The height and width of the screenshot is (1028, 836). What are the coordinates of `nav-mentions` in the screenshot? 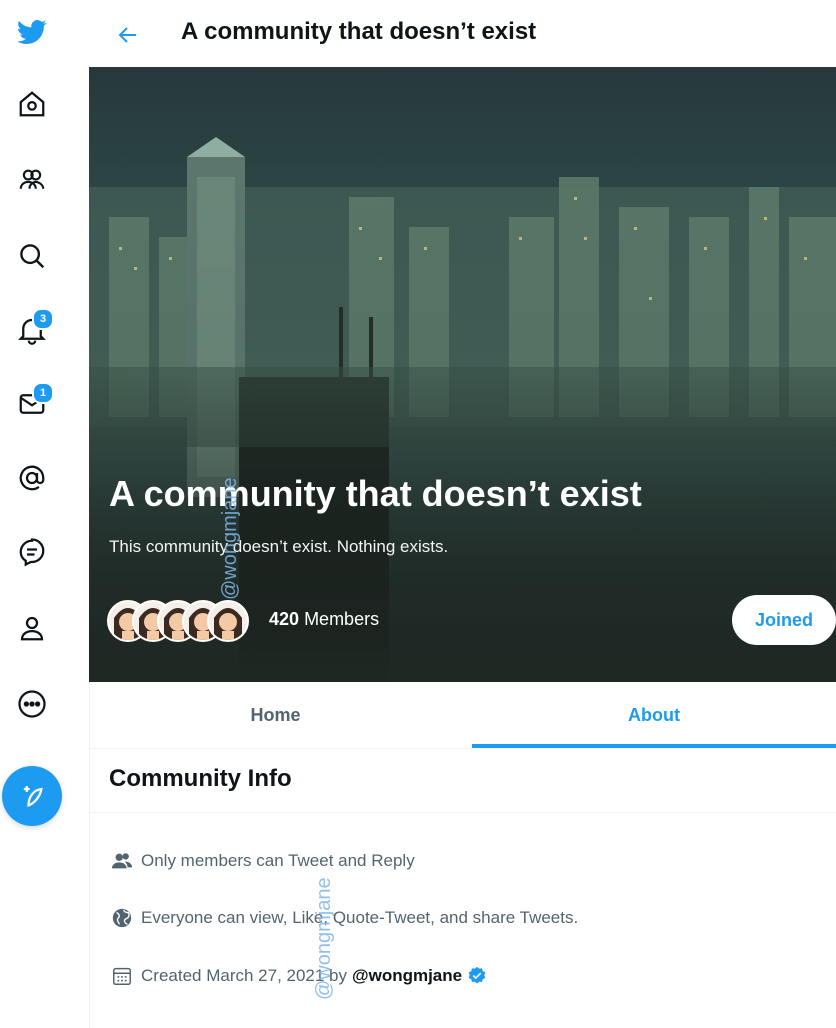 It's located at (32, 478).